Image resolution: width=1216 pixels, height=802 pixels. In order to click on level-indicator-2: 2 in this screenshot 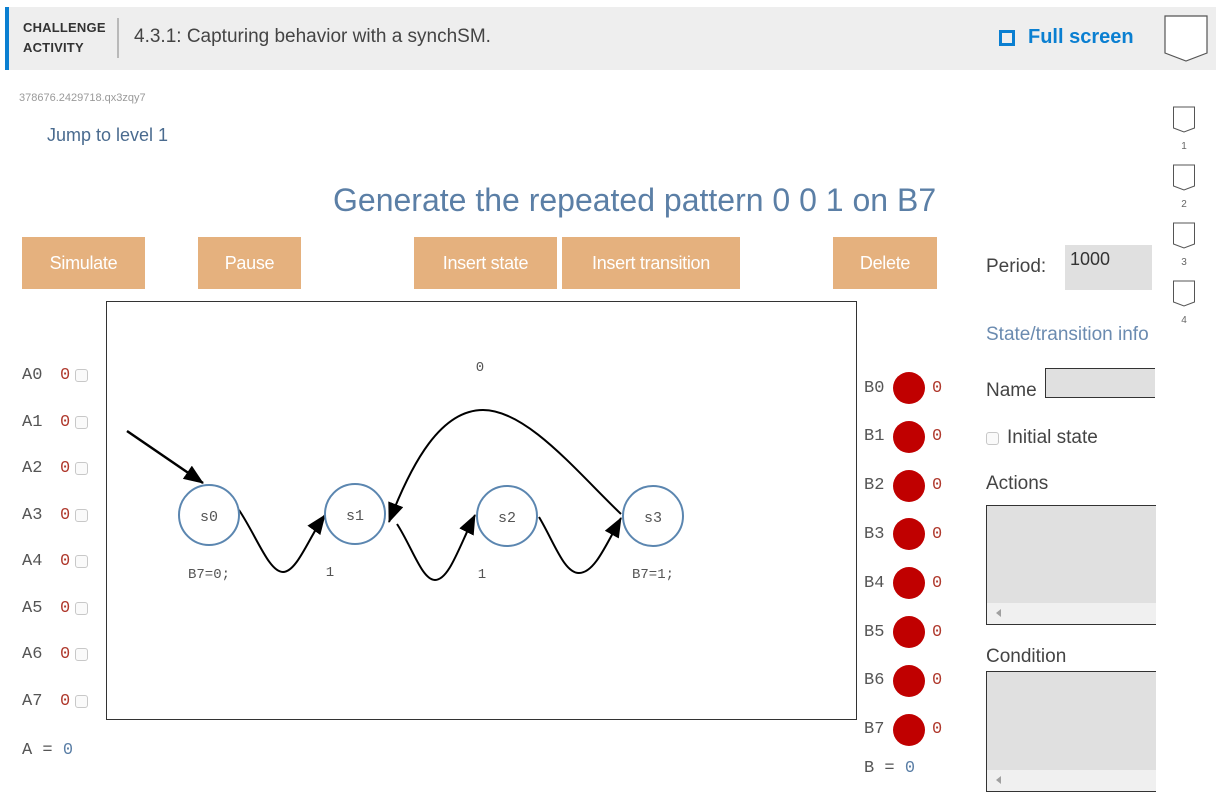, I will do `click(1184, 187)`.